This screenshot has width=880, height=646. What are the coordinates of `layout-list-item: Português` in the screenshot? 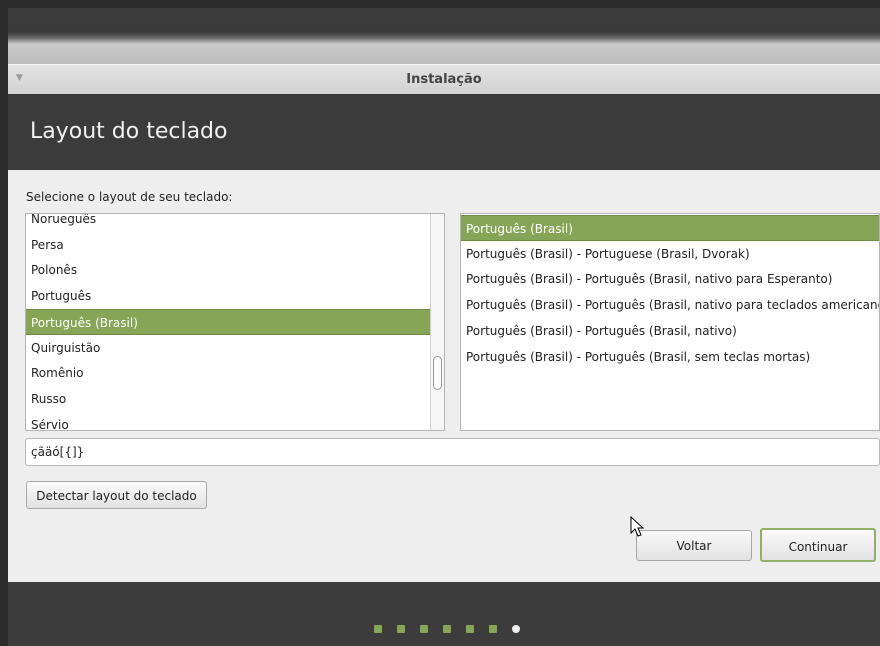 It's located at (228, 296).